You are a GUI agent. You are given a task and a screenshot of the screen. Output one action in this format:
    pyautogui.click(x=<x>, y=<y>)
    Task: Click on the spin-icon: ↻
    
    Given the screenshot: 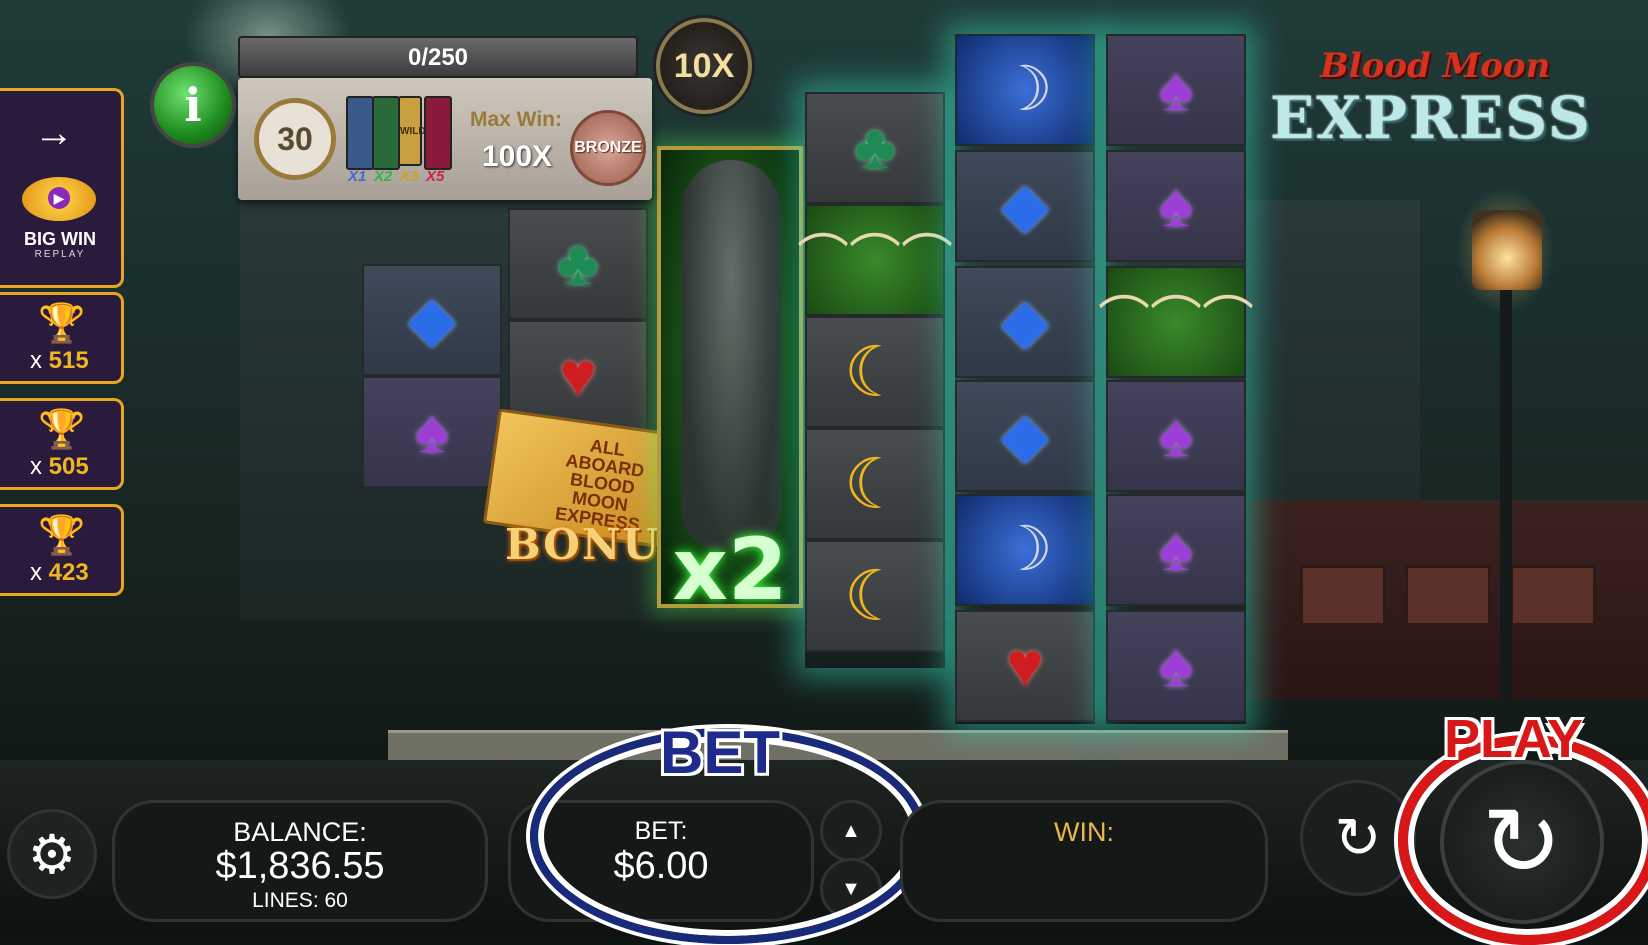 What is the action you would take?
    pyautogui.click(x=1522, y=842)
    